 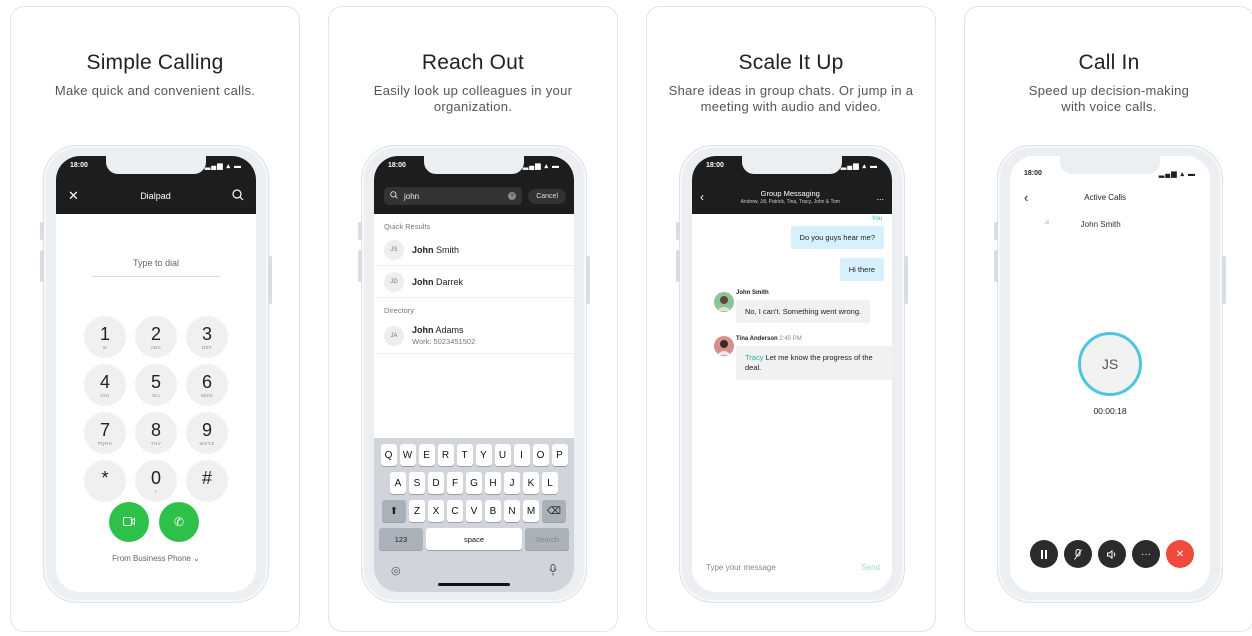 I want to click on avatar: JD, so click(x=394, y=281).